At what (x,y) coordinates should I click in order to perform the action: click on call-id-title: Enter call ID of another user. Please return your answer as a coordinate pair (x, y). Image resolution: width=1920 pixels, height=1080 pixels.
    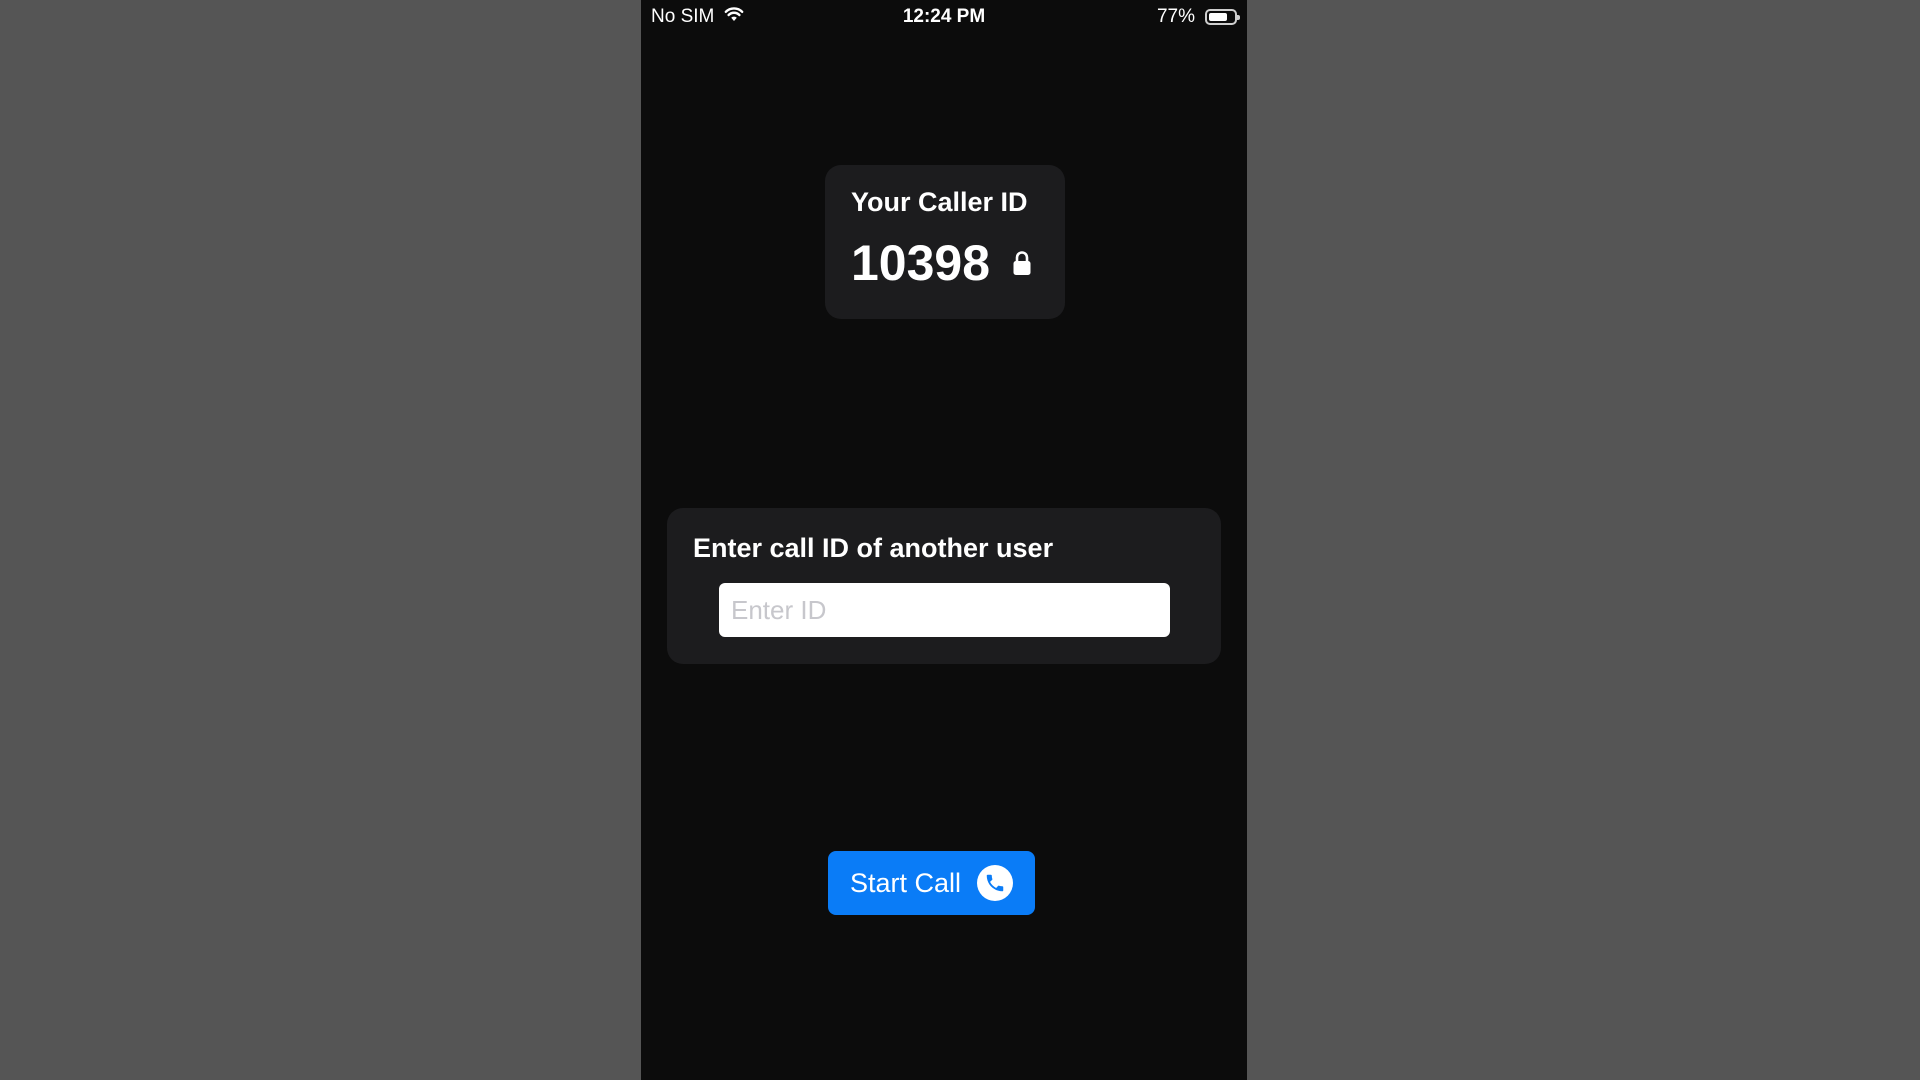
    Looking at the image, I should click on (873, 548).